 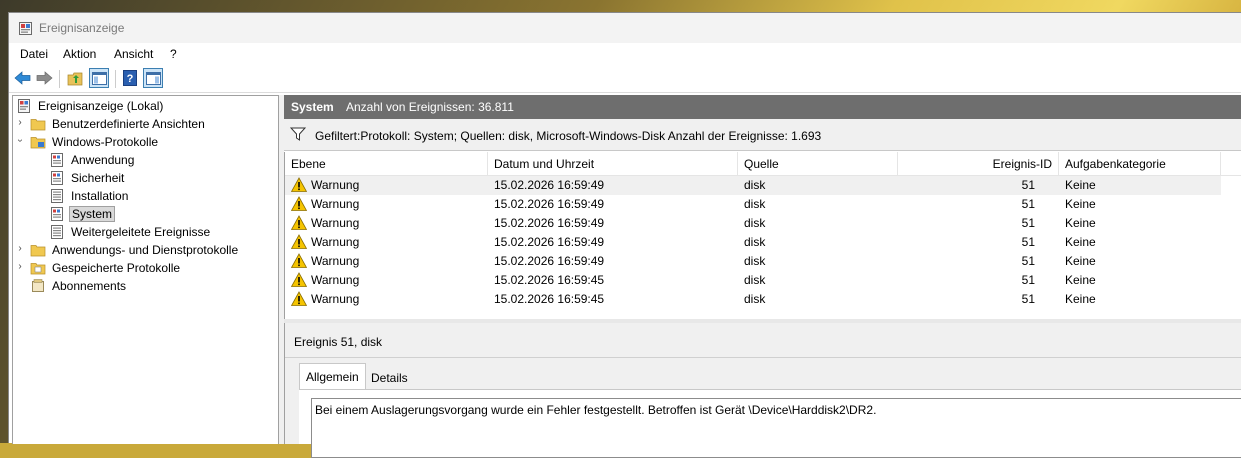 I want to click on title-bar: Ereignisanzeige, so click(x=625, y=28).